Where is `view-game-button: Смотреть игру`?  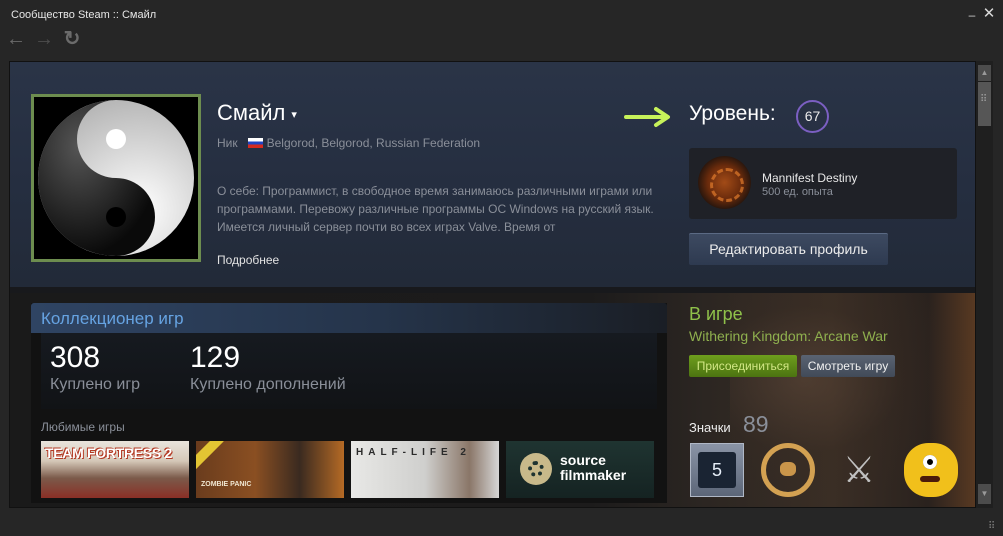 view-game-button: Смотреть игру is located at coordinates (848, 366).